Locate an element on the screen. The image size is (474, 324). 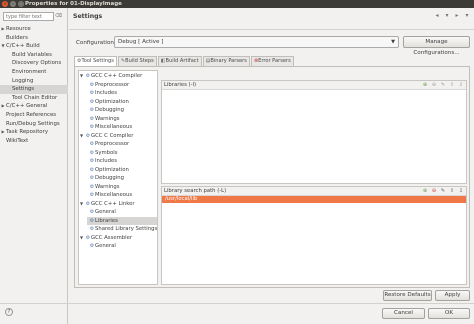
list-item: /usr/local/lib is located at coordinates (314, 199).